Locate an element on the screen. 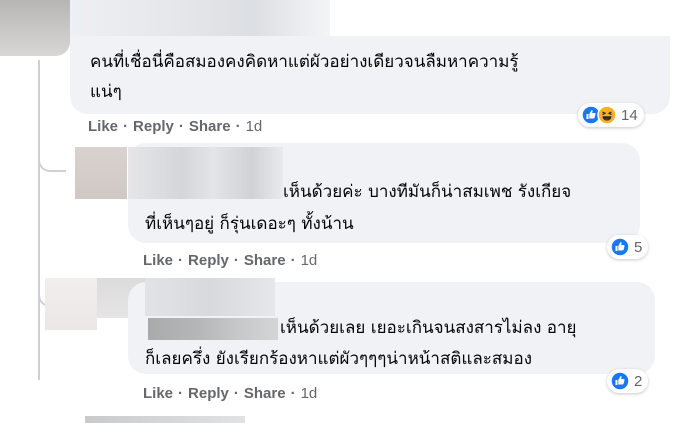  thread-line is located at coordinates (39, 220).